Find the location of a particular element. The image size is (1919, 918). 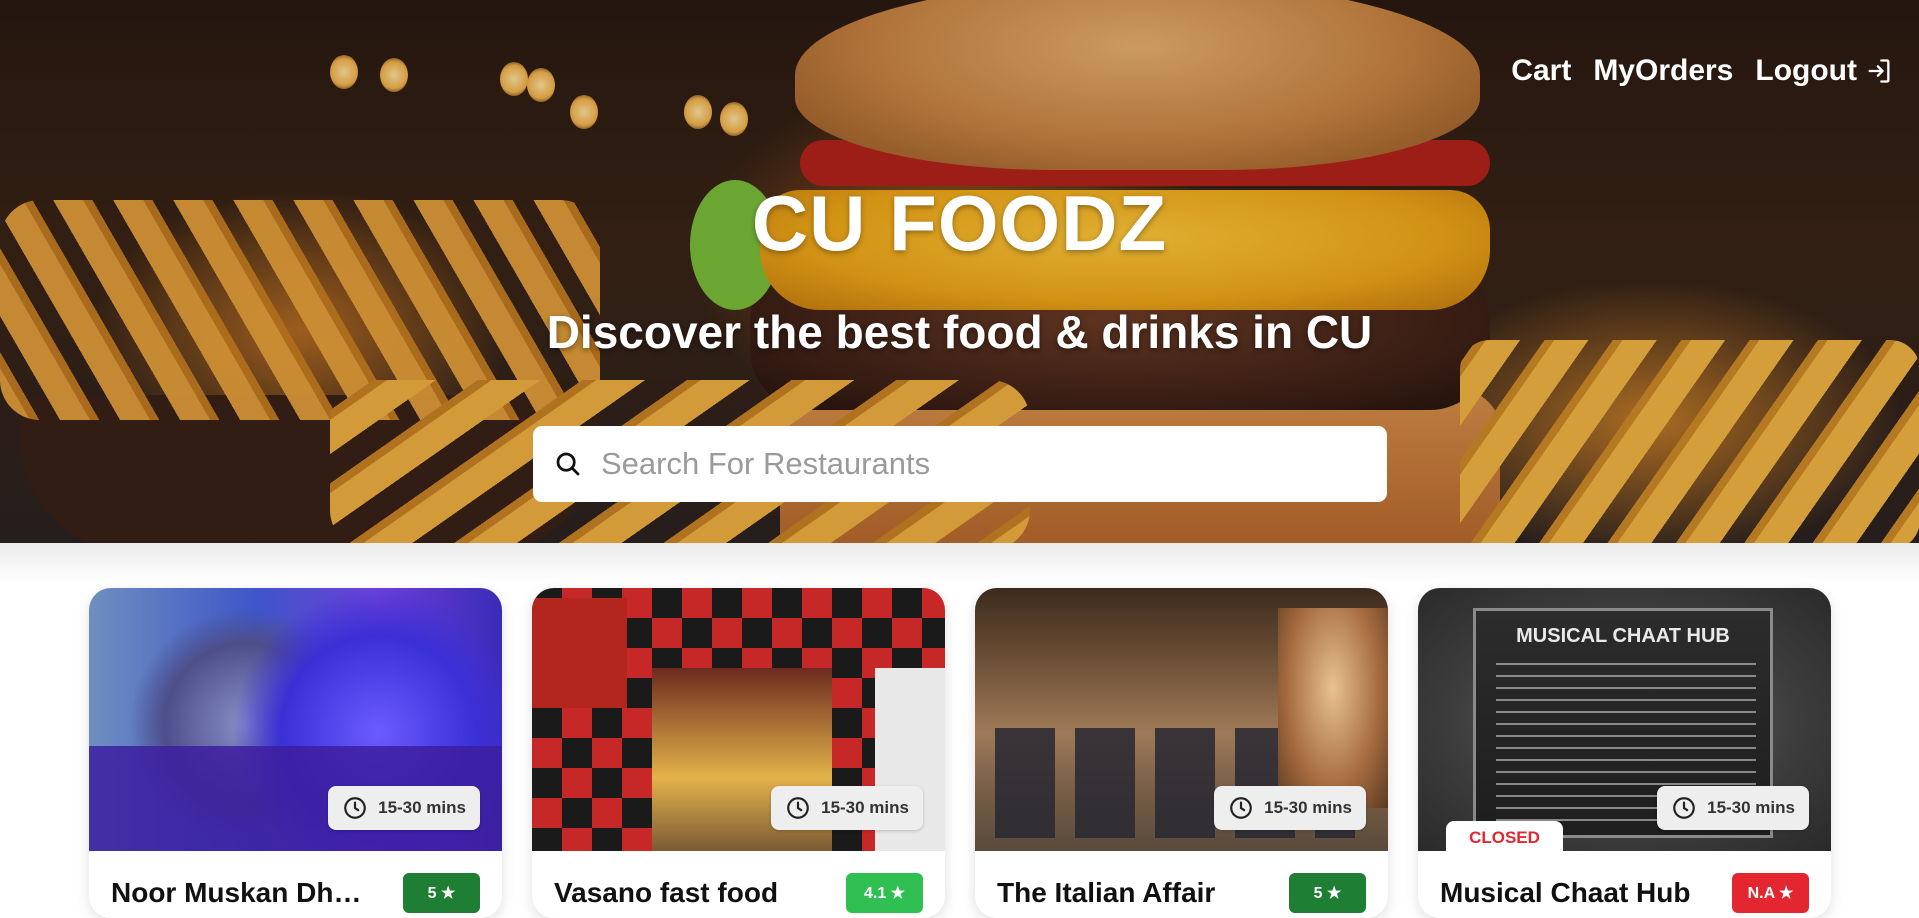

image-board-title: MUSICAL CHAAT HUB is located at coordinates (1623, 636).